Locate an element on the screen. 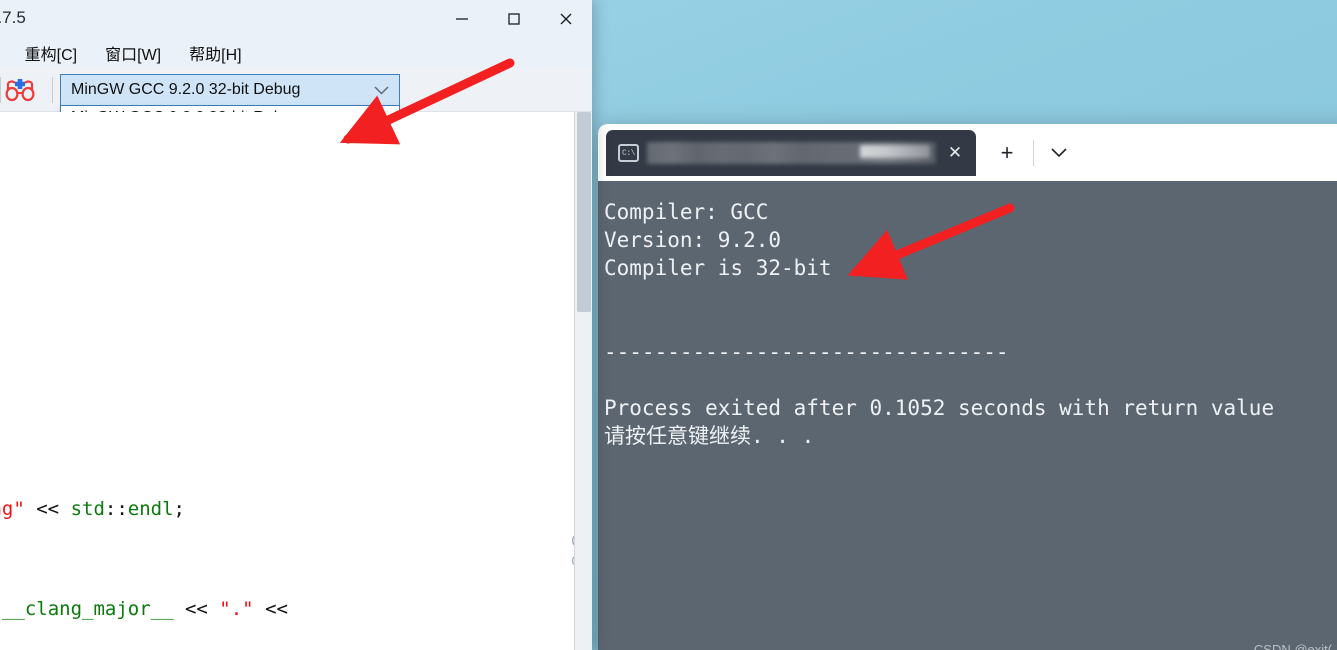 The image size is (1337, 650). terminal-tab-title-redacted is located at coordinates (791, 153).